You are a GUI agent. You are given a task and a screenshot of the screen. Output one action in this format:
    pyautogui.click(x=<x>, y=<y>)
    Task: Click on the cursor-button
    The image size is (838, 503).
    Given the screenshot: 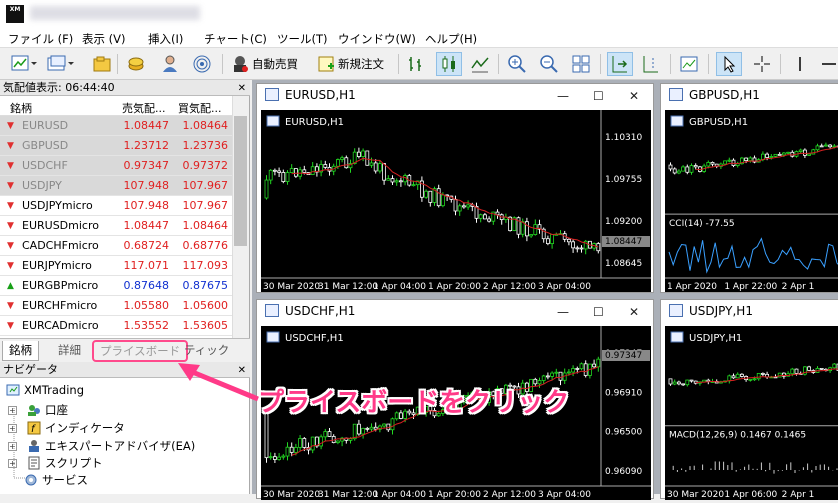 What is the action you would take?
    pyautogui.click(x=729, y=64)
    